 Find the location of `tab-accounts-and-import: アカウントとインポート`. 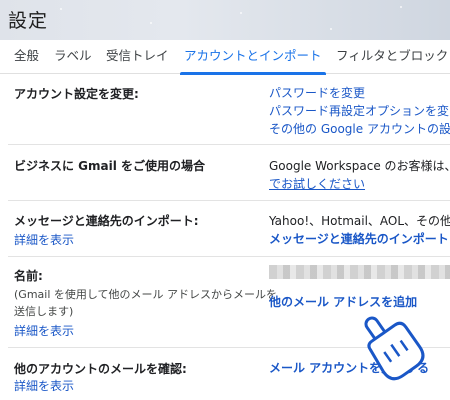

tab-accounts-and-import: アカウントとインポート is located at coordinates (253, 57).